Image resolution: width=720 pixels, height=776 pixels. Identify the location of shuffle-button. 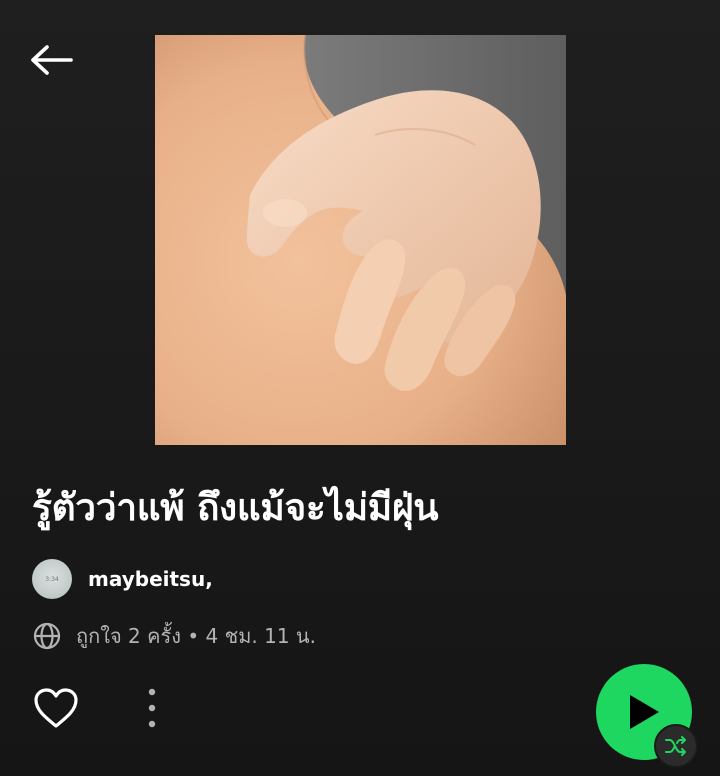
(676, 746).